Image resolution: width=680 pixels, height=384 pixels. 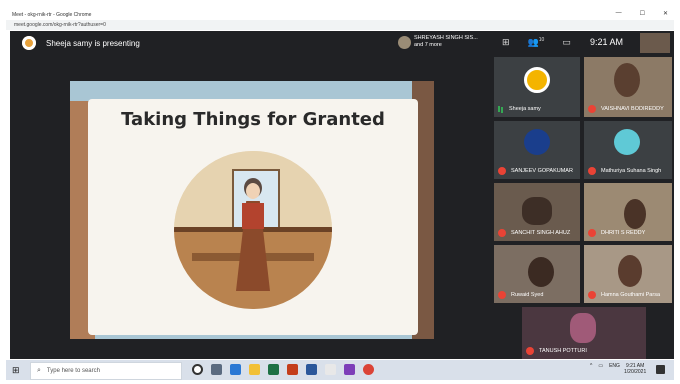 What do you see at coordinates (60, 25) in the screenshot?
I see `url-text: meet.google.com/okg-rnik-rtr?authuser=0` at bounding box center [60, 25].